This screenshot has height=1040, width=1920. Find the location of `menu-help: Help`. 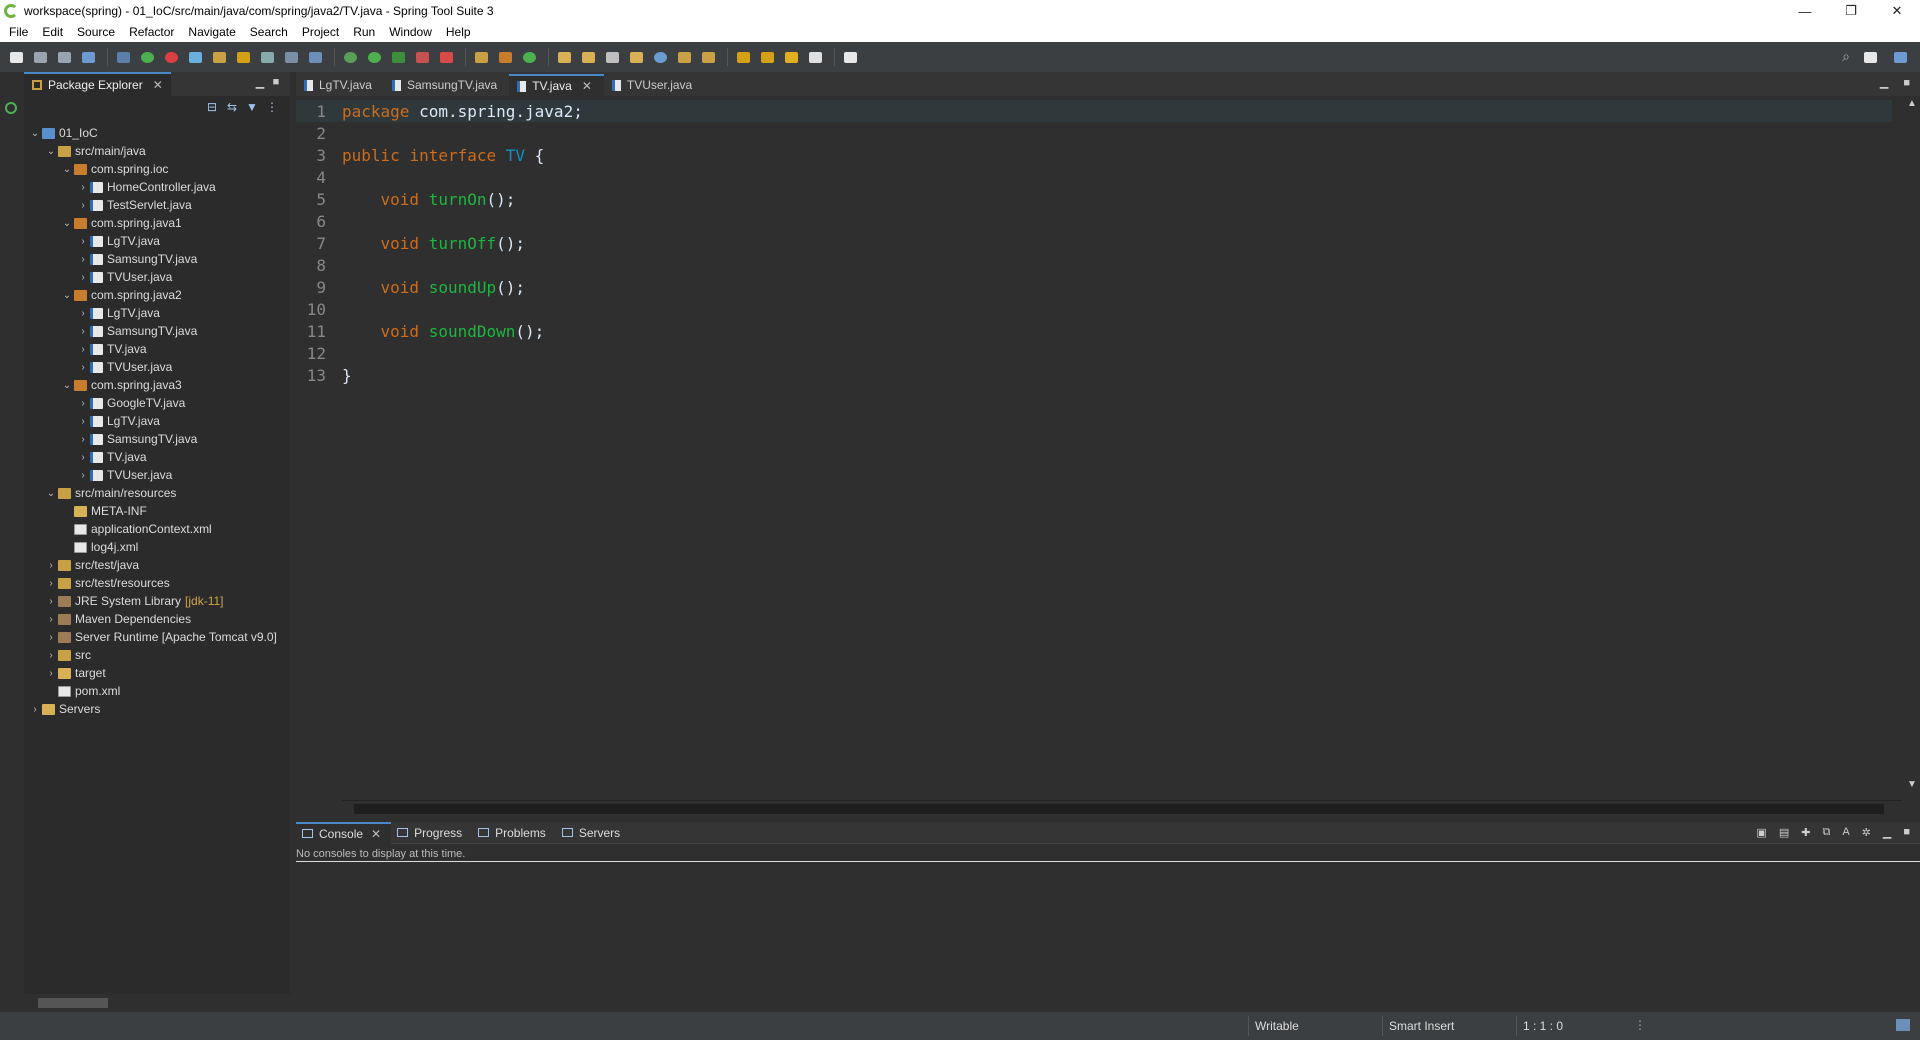

menu-help: Help is located at coordinates (458, 32).